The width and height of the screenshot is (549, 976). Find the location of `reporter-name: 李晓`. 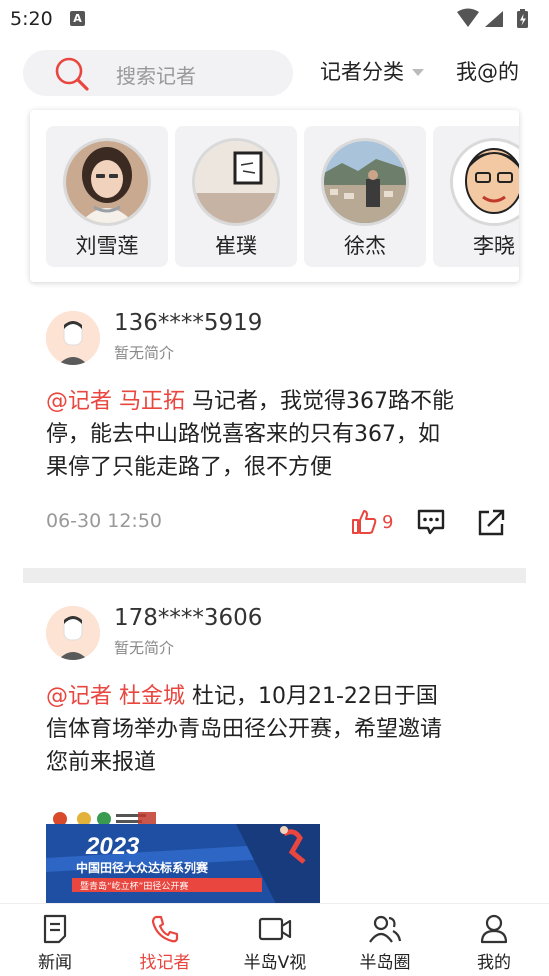

reporter-name: 李晓 is located at coordinates (494, 246).